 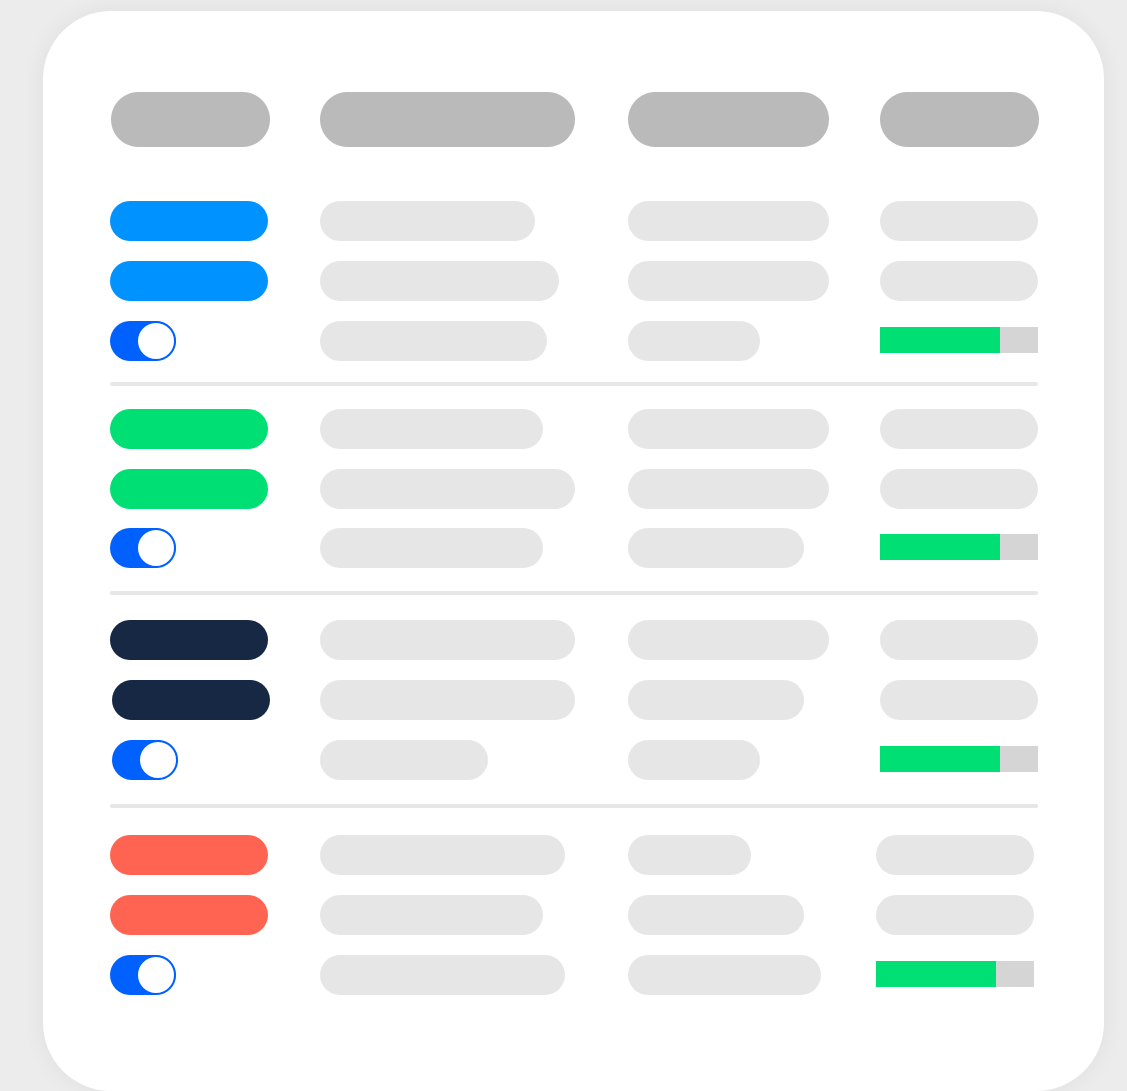 I want to click on group-3-toggle-knob, so click(x=158, y=760).